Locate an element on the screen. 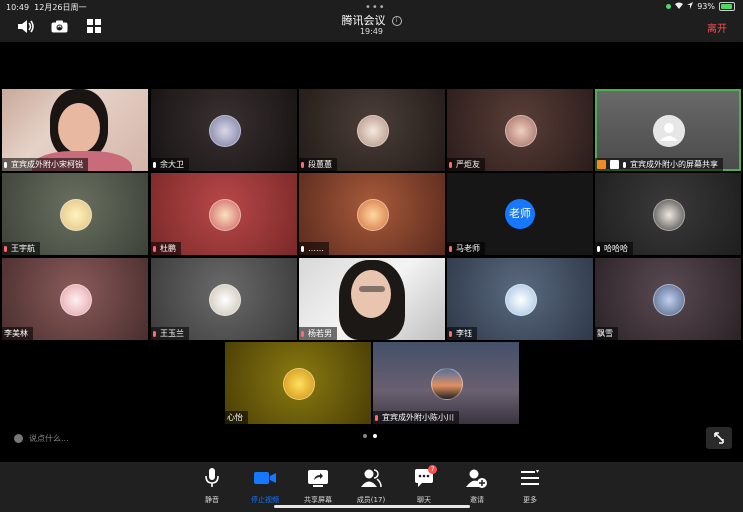 The height and width of the screenshot is (512, 743). participant-name: 严炬友 is located at coordinates (468, 164).